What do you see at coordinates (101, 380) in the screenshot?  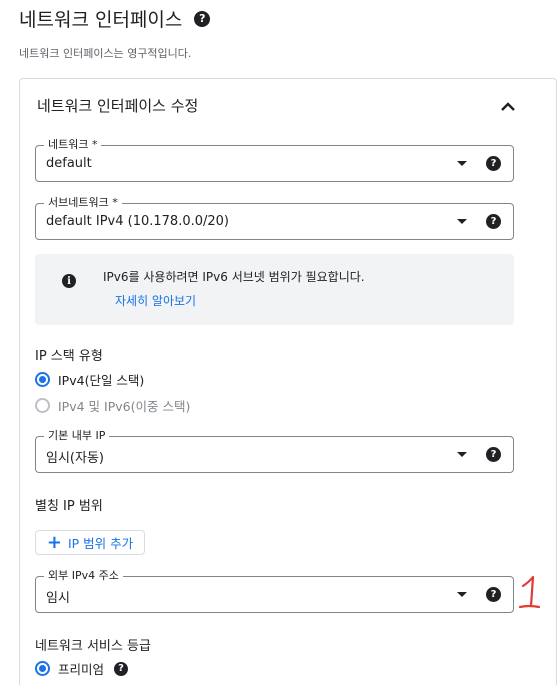 I see `radio-label: IPv4(단일 스택)` at bounding box center [101, 380].